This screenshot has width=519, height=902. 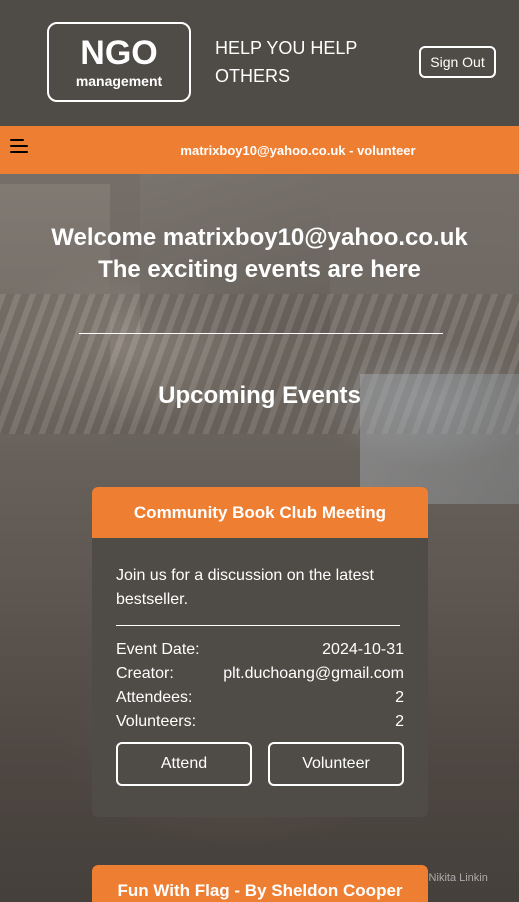 I want to click on volunteer-button: Volunteer, so click(x=336, y=764).